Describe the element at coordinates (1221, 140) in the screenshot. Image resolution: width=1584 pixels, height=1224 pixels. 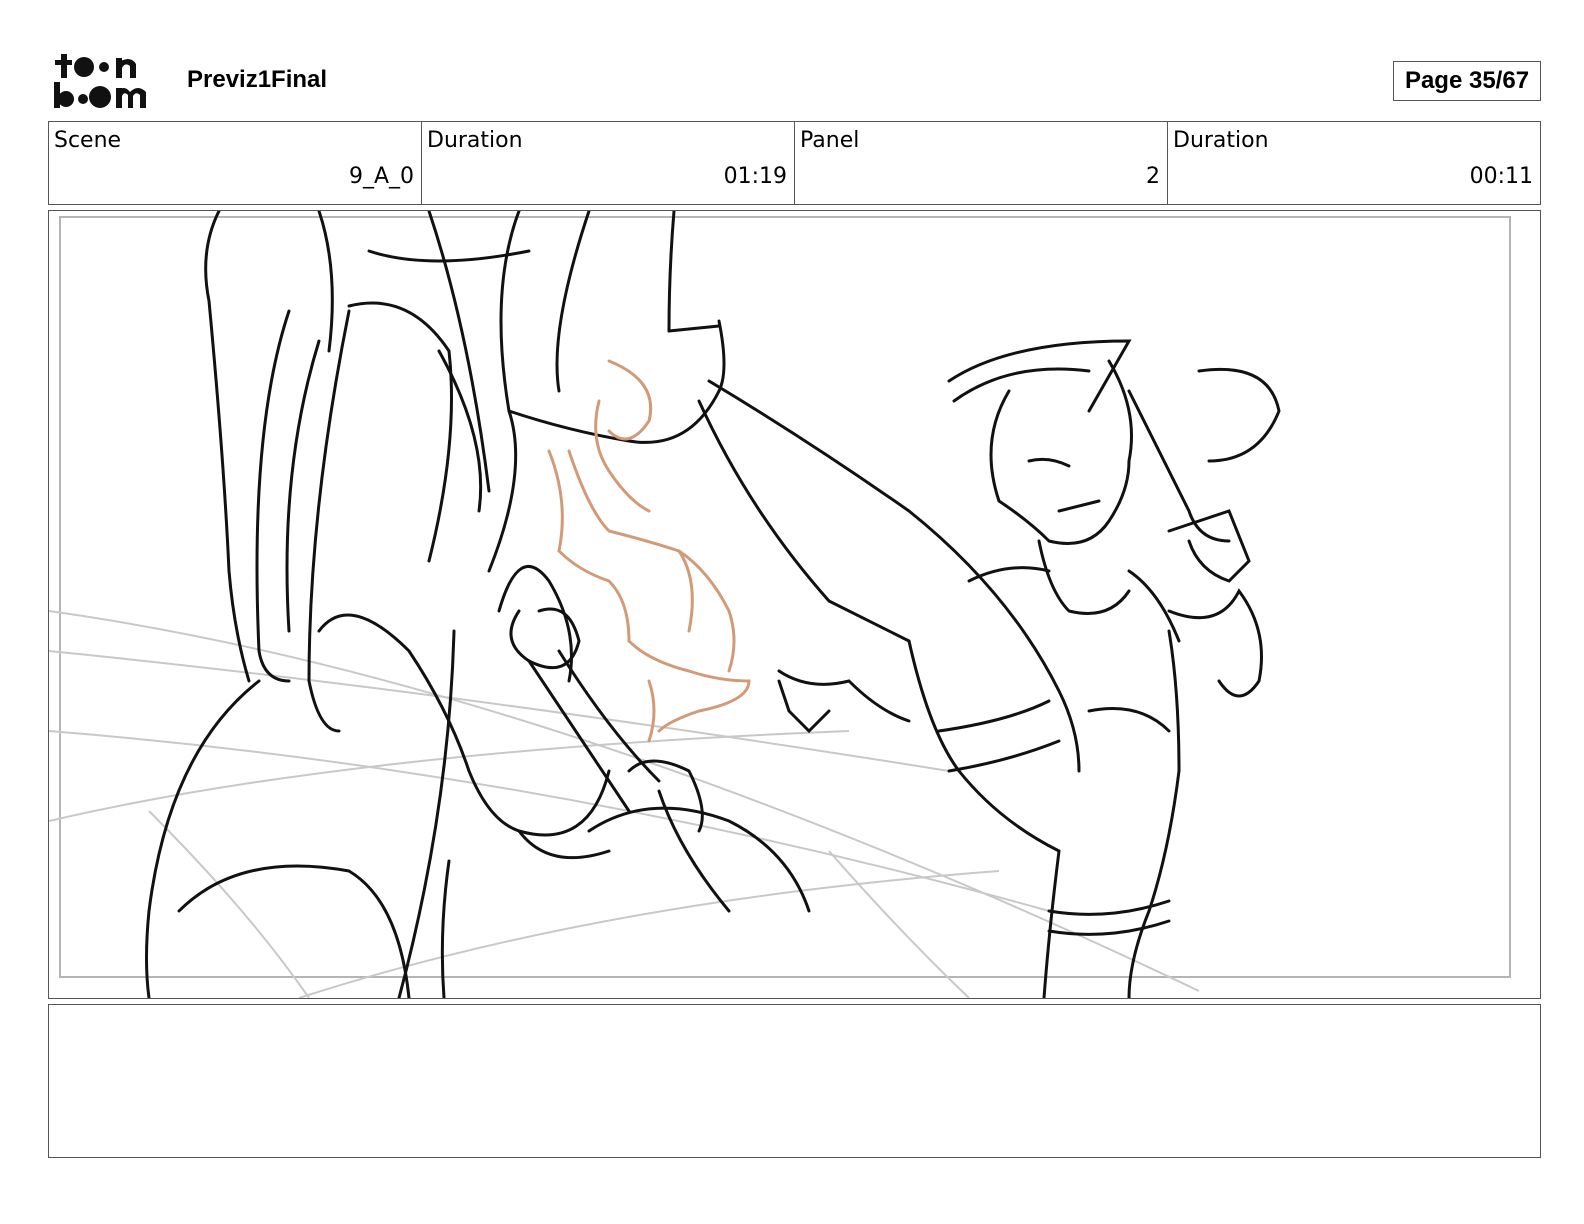
I see `panel-duration-label: Duration` at that location.